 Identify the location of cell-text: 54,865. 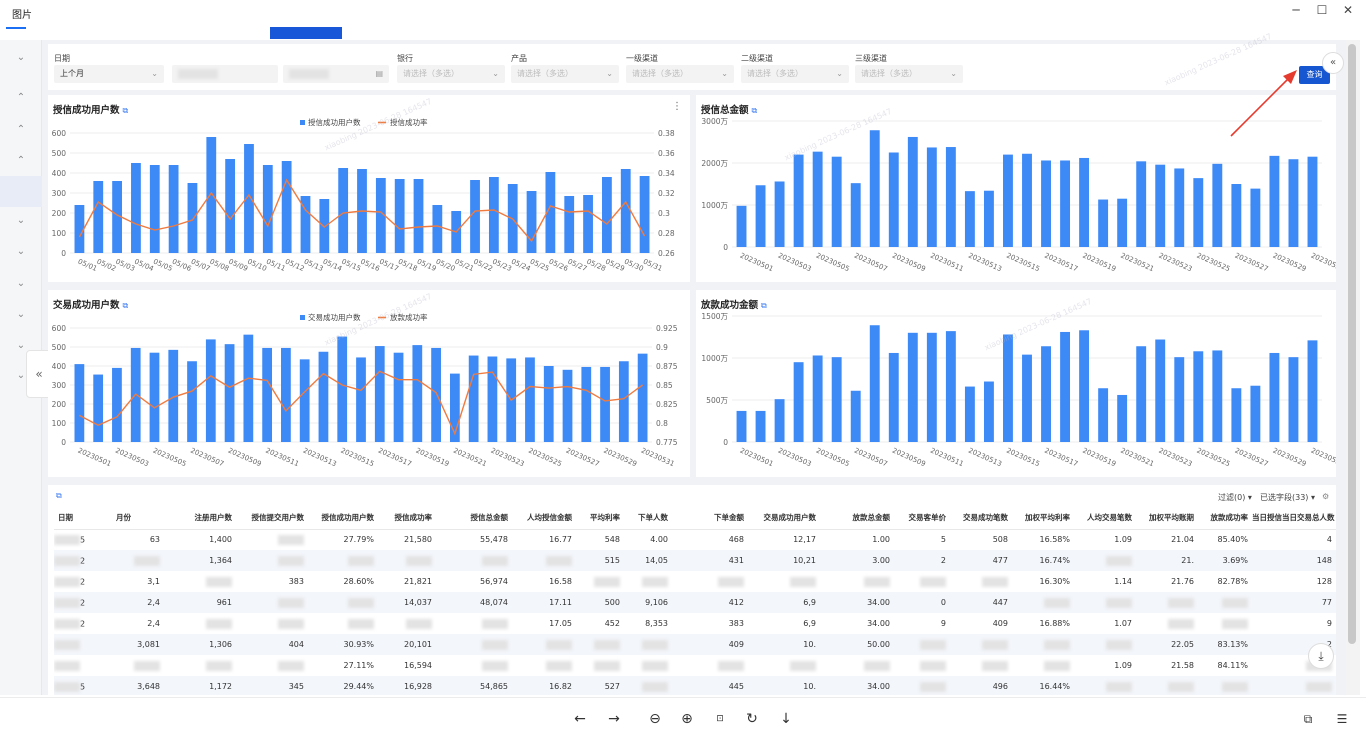
(494, 686).